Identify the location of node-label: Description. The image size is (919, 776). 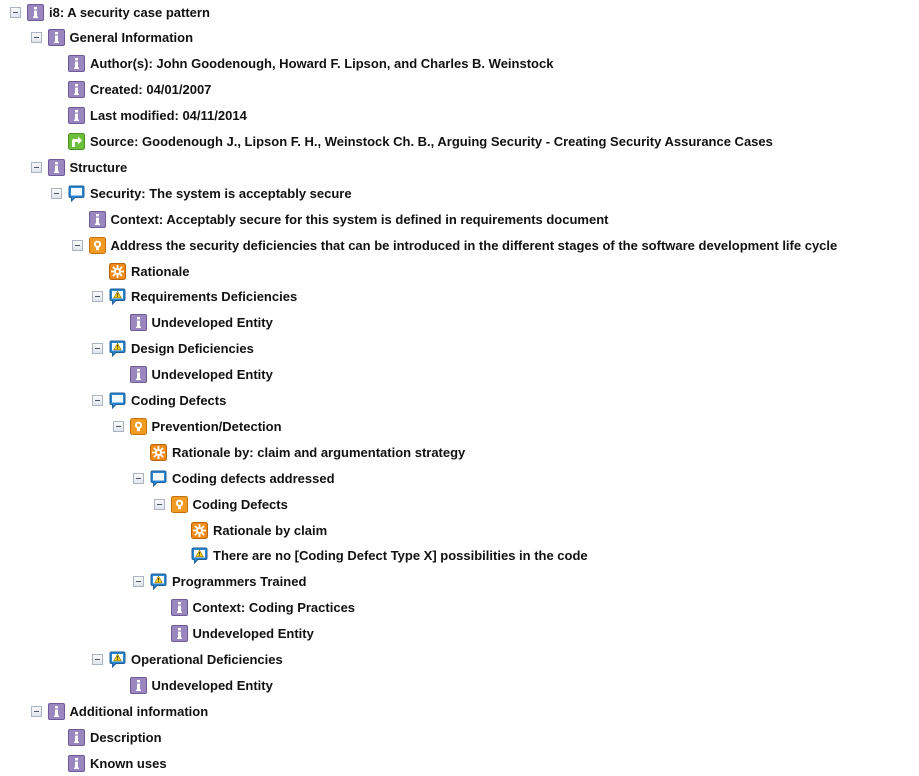
(126, 737).